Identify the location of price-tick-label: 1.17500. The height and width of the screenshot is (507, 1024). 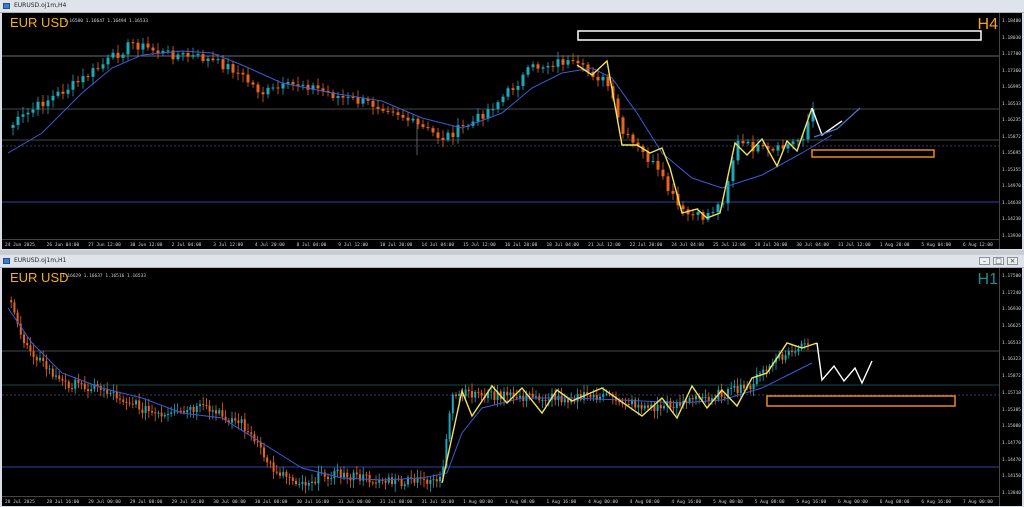
(1011, 276).